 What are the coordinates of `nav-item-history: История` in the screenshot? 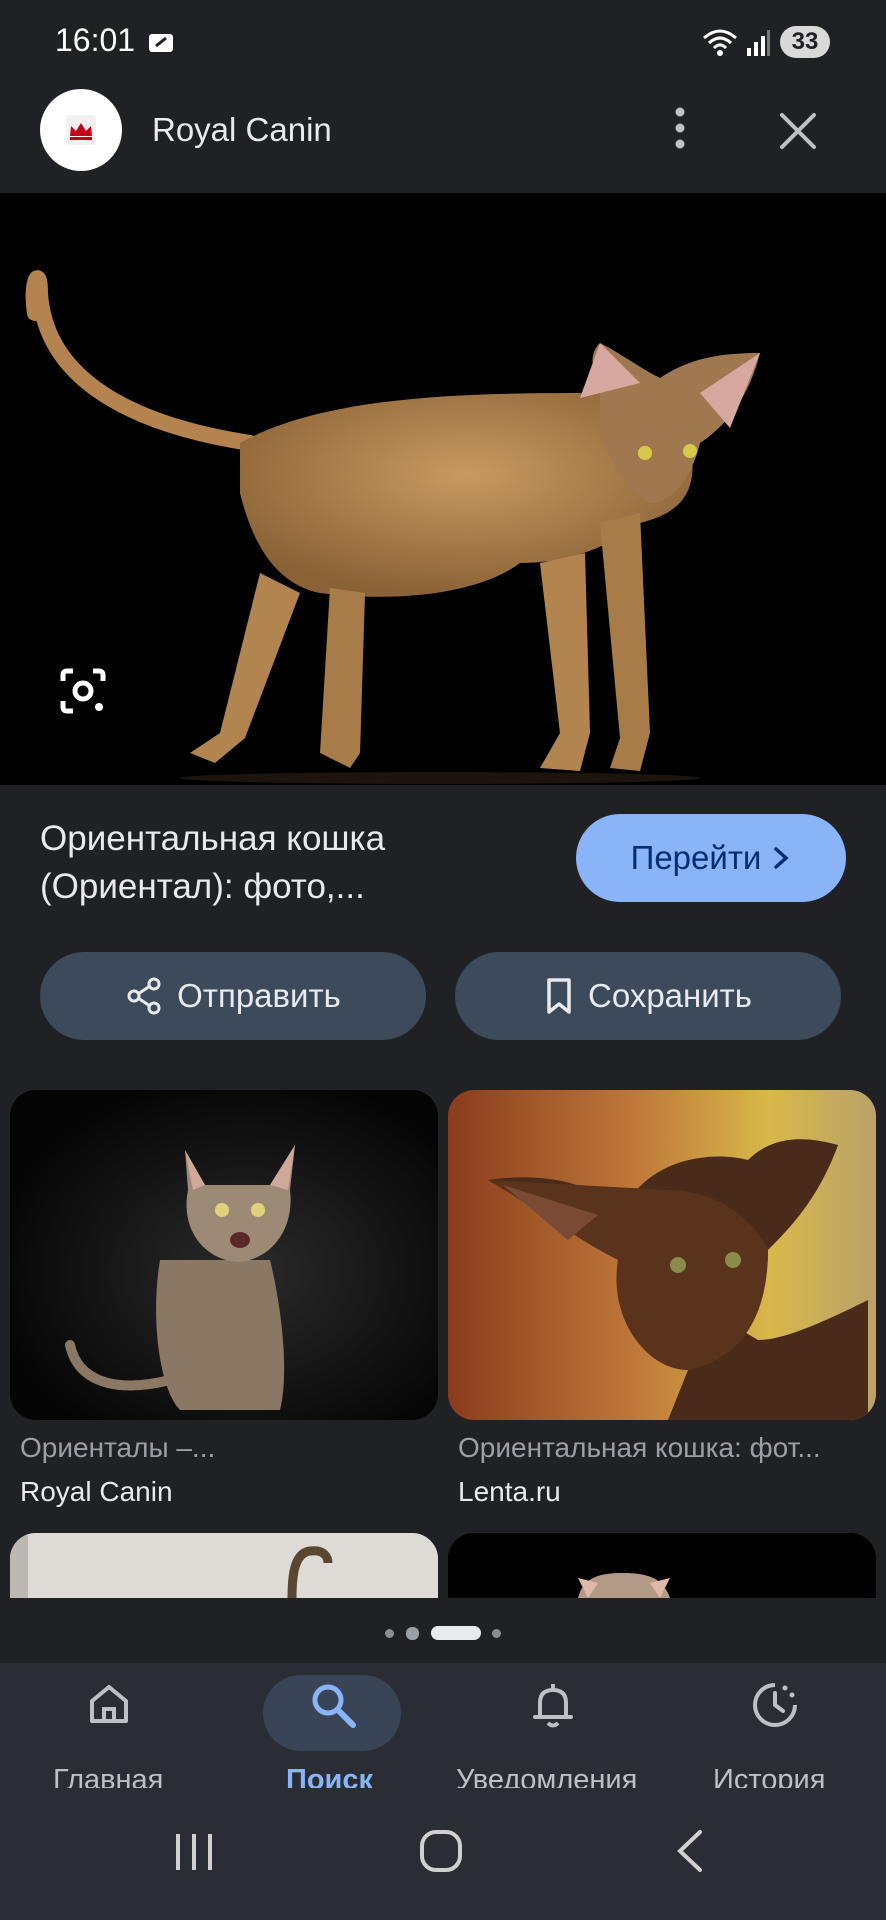 It's located at (775, 1729).